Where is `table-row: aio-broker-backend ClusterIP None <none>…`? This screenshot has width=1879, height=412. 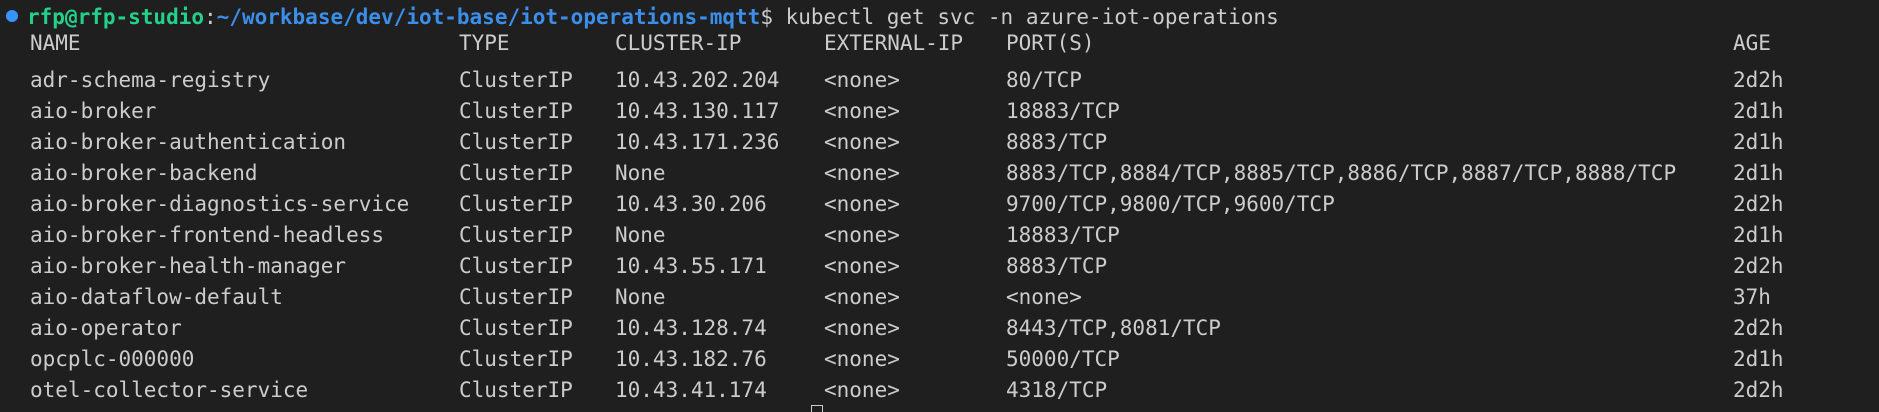
table-row: aio-broker-backend ClusterIP None <none>… is located at coordinates (939, 173).